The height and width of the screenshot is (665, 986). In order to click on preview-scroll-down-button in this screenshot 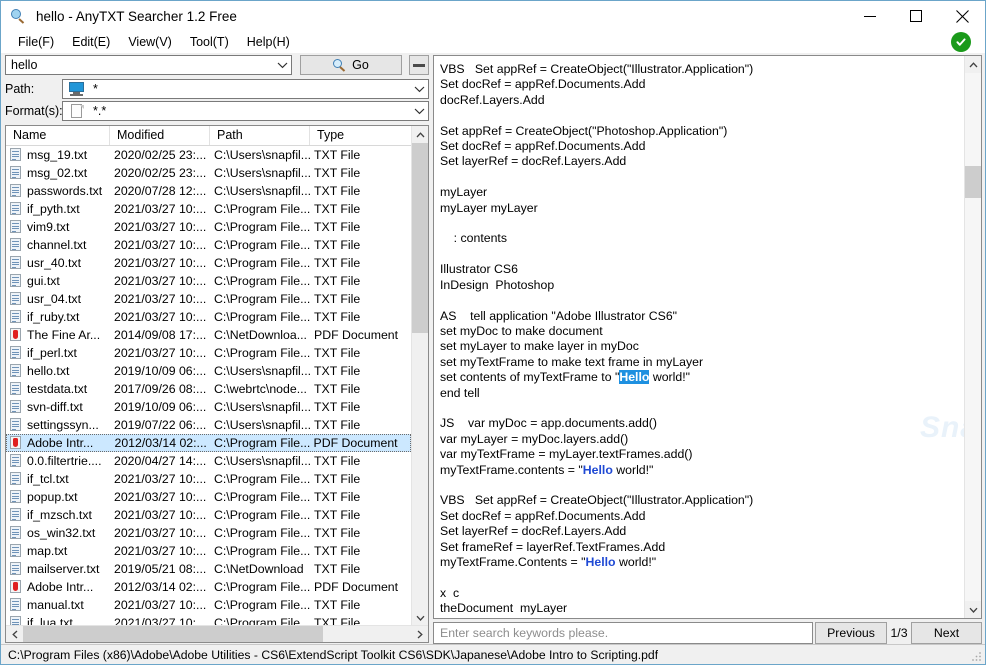, I will do `click(973, 609)`.